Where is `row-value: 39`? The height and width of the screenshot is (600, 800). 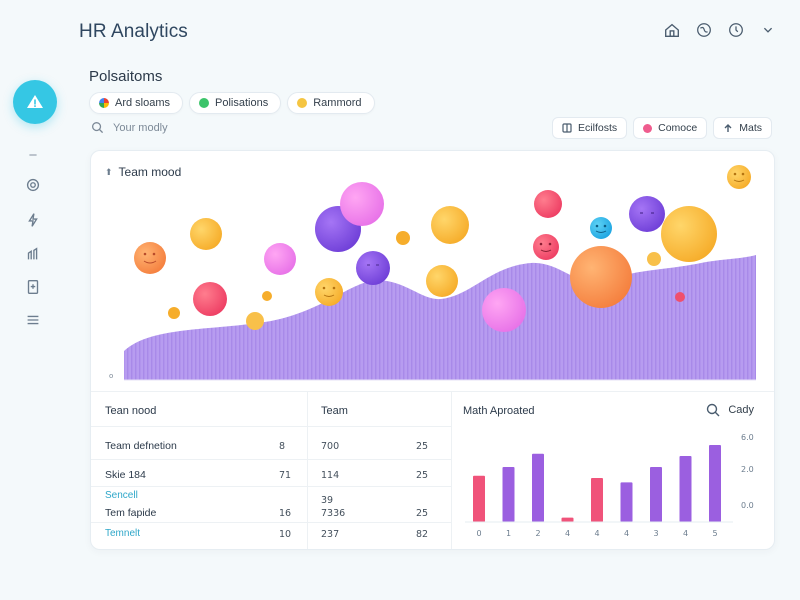
row-value: 39 is located at coordinates (327, 500).